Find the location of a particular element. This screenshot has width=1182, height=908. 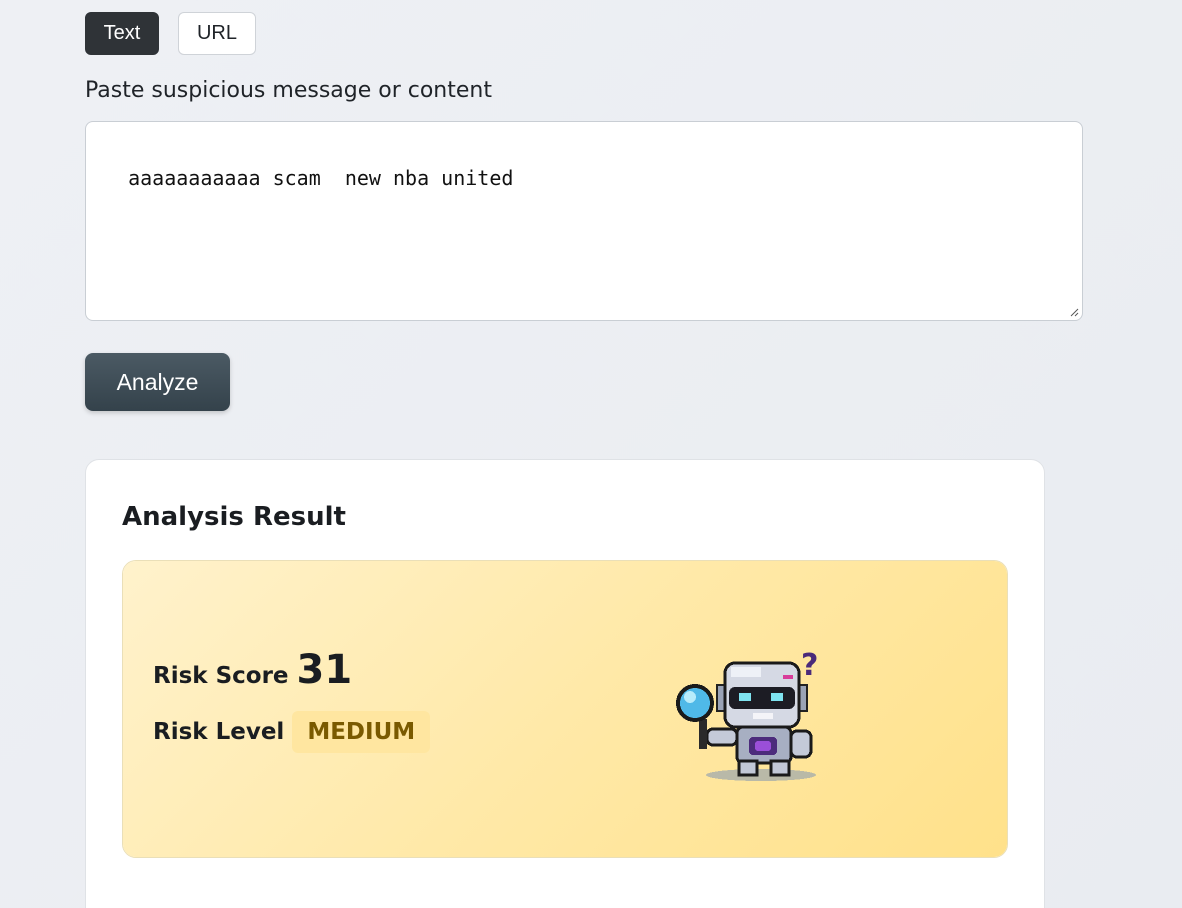

resize-grip-icon is located at coordinates (1074, 312).